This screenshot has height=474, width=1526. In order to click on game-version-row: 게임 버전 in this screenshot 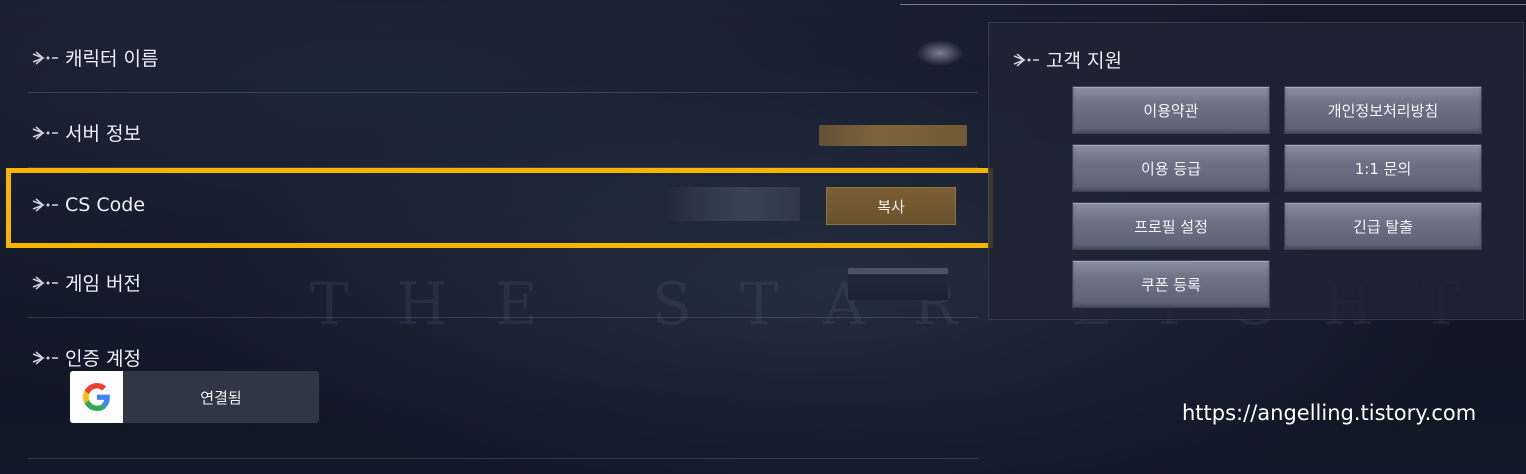, I will do `click(489, 280)`.